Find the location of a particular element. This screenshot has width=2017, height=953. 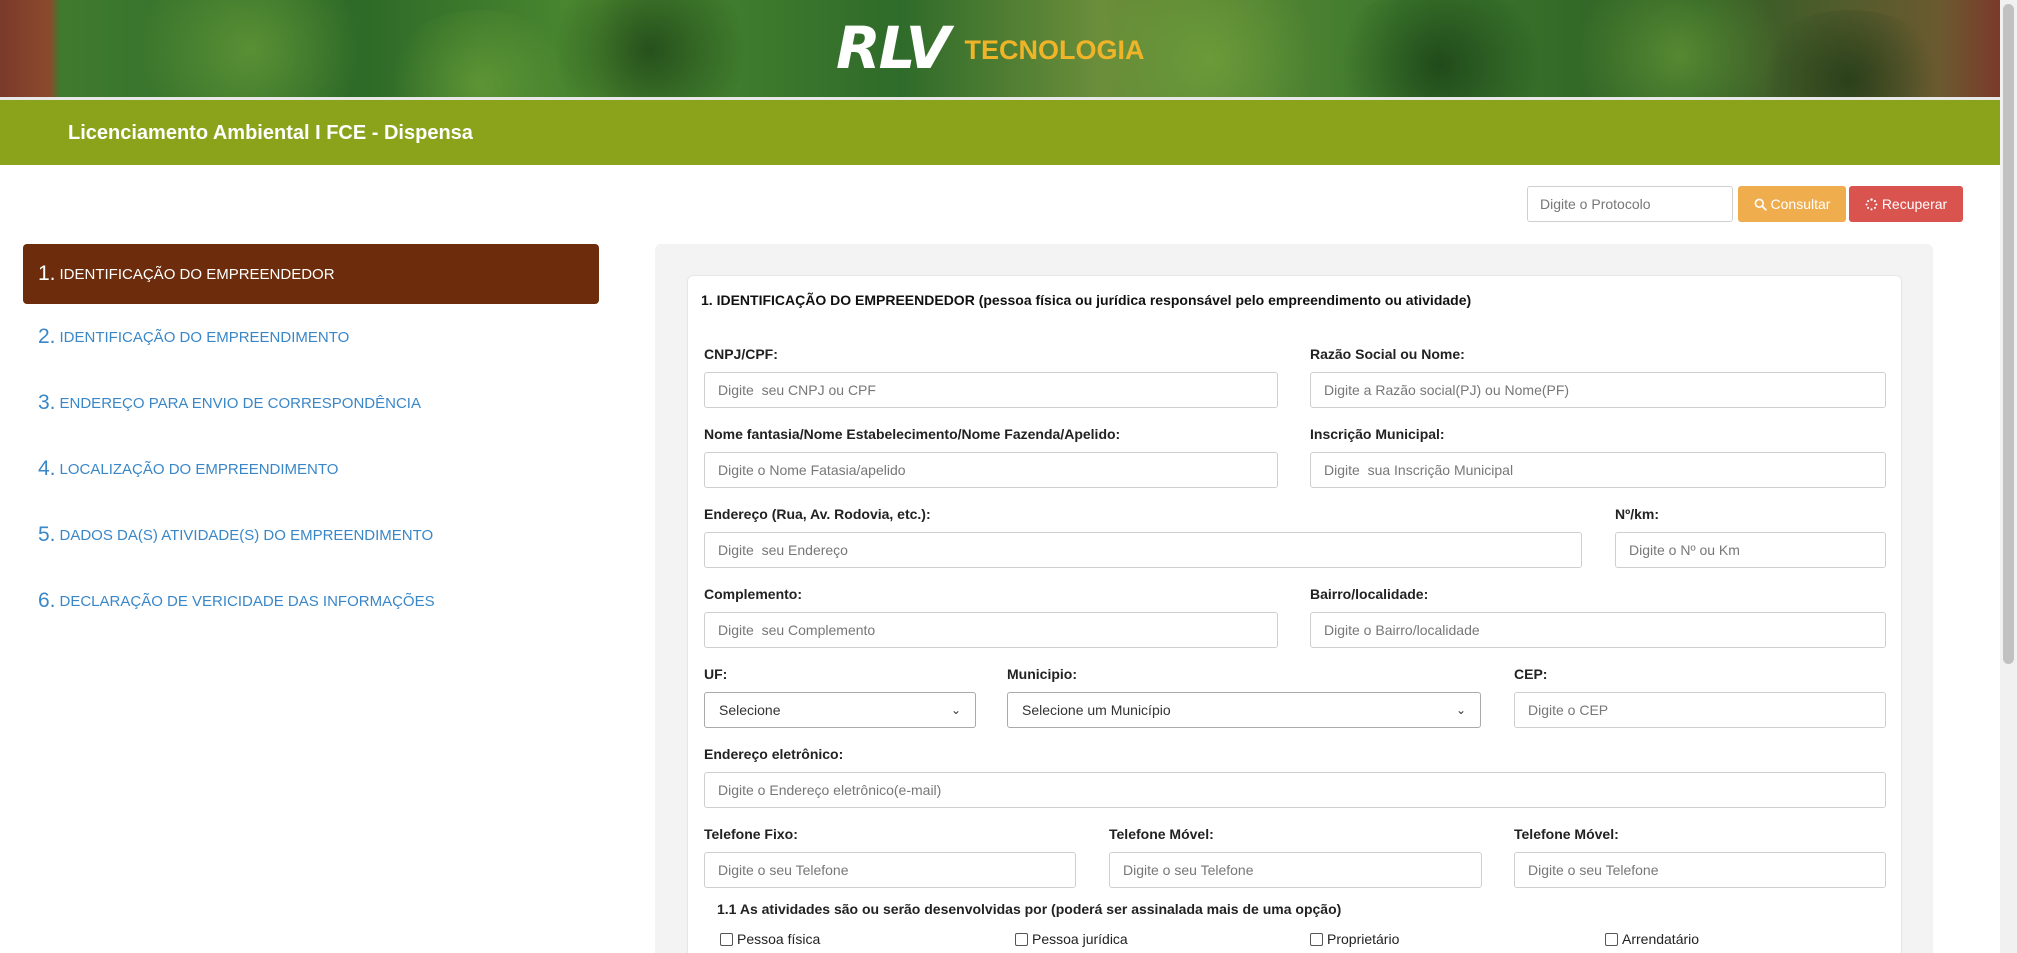

checkbox-pessoa-fisica: Pessoa física is located at coordinates (770, 939).